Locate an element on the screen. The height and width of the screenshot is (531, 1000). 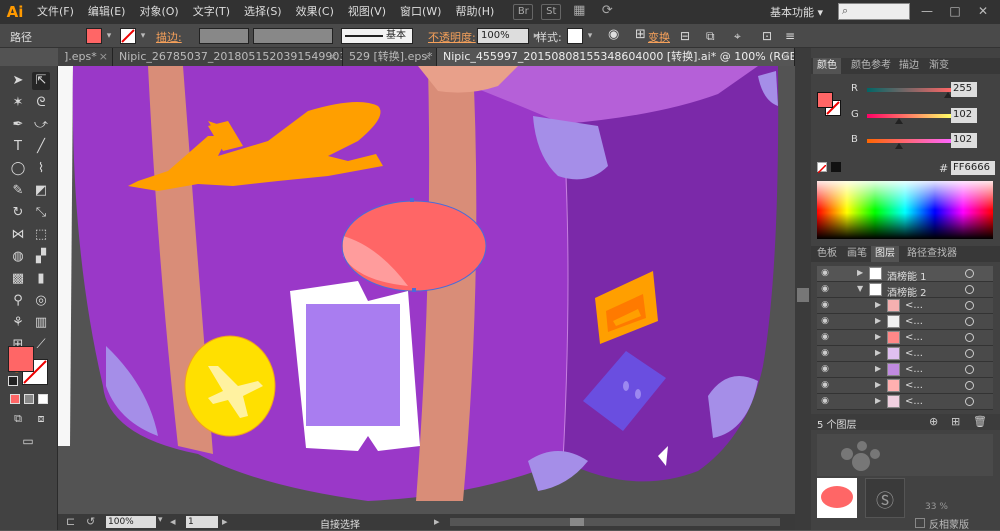
workspace-switcher: 基本功能 ▾ is located at coordinates (796, 12).